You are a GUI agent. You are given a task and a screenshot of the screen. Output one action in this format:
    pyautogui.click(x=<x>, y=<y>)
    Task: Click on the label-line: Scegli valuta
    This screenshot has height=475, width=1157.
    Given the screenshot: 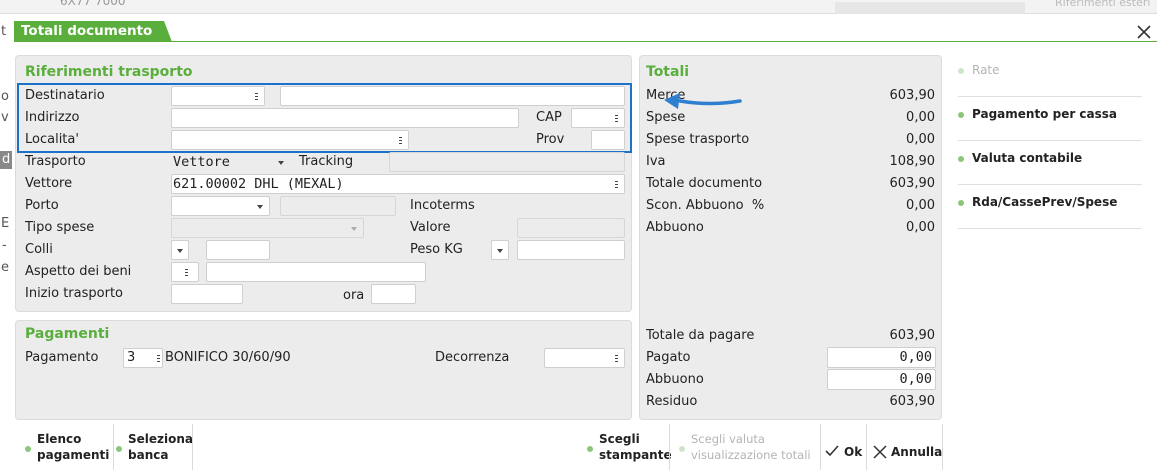 What is the action you would take?
    pyautogui.click(x=728, y=439)
    